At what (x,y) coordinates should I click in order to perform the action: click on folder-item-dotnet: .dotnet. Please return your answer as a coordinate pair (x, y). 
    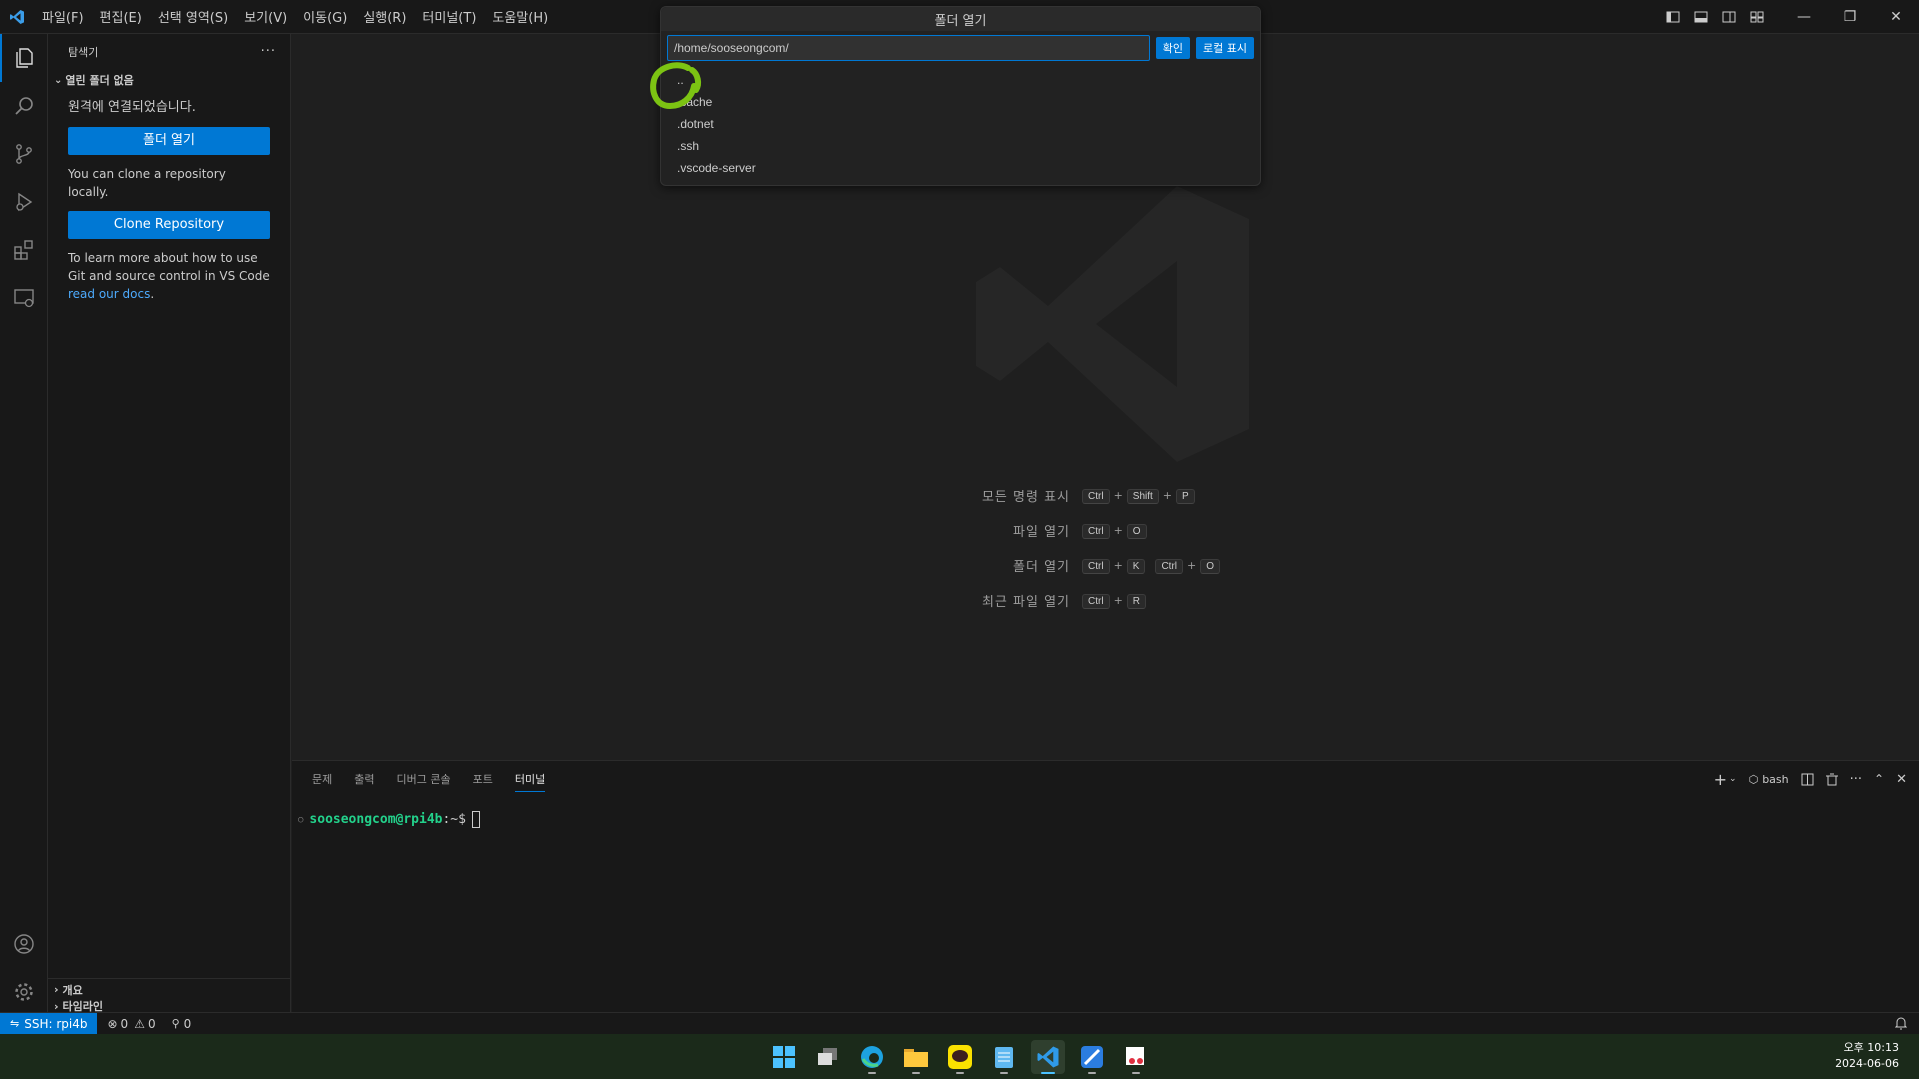
    Looking at the image, I should click on (960, 124).